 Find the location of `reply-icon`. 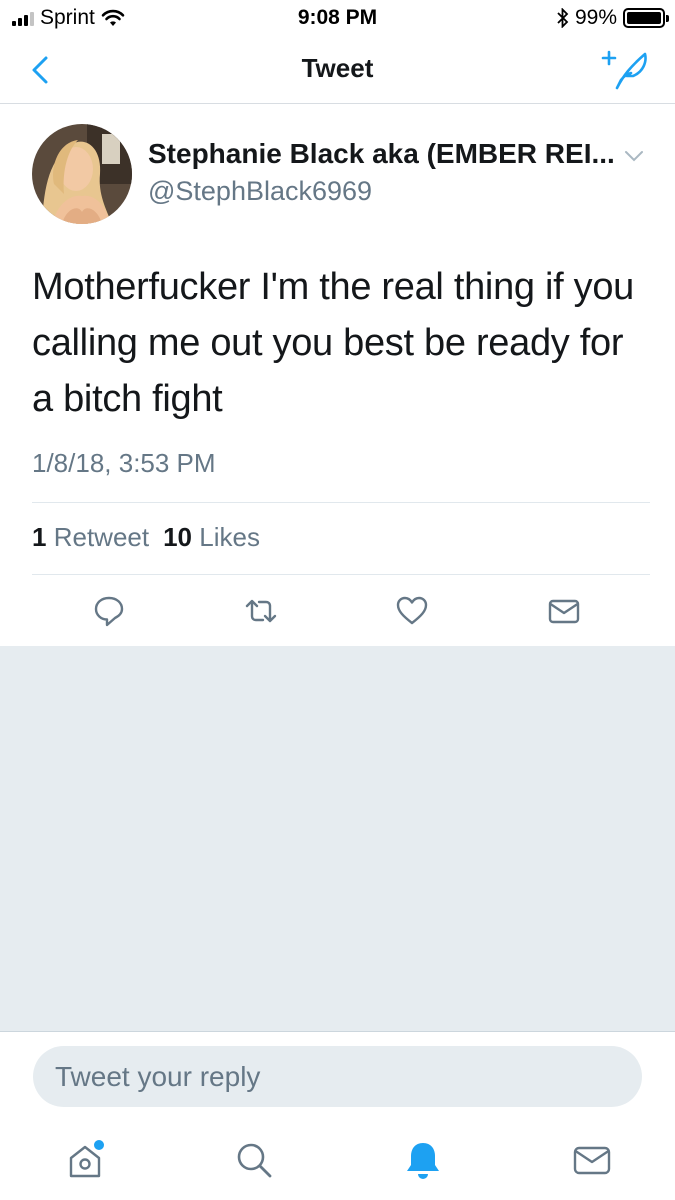

reply-icon is located at coordinates (109, 611).